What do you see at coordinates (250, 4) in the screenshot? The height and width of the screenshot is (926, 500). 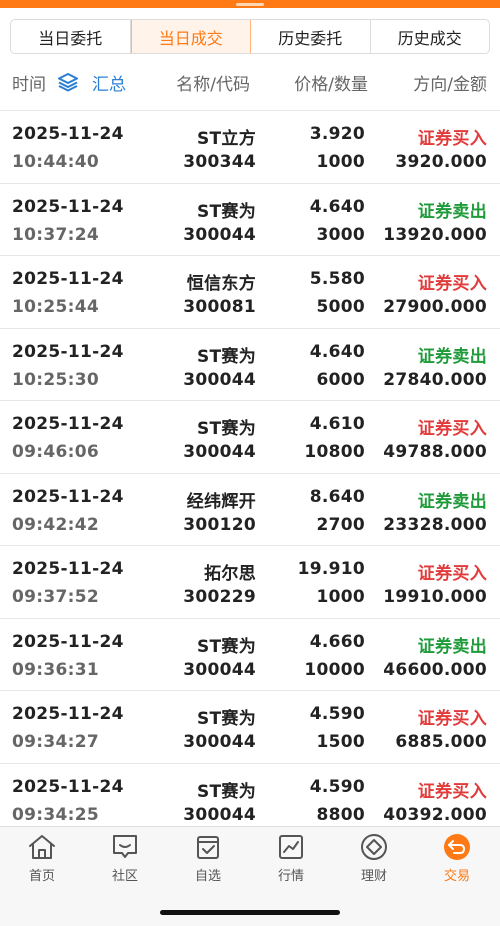 I see `pull-handle` at bounding box center [250, 4].